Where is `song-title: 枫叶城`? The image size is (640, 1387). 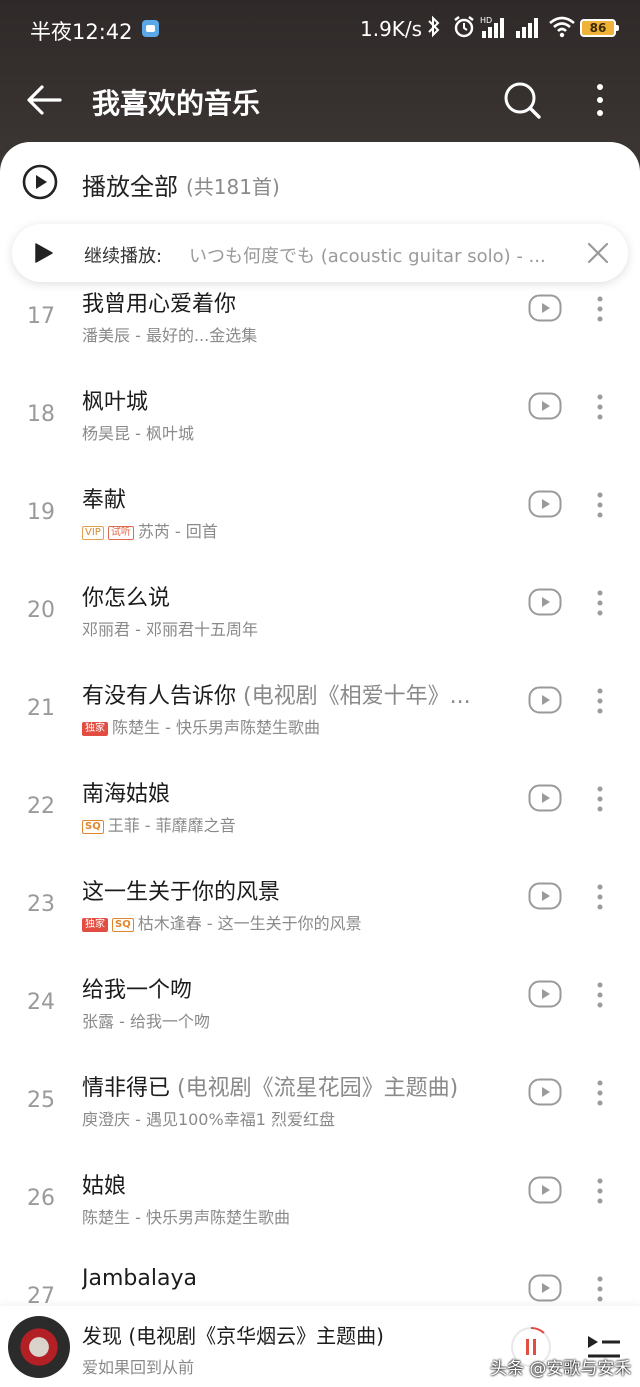
song-title: 枫叶城 is located at coordinates (292, 400).